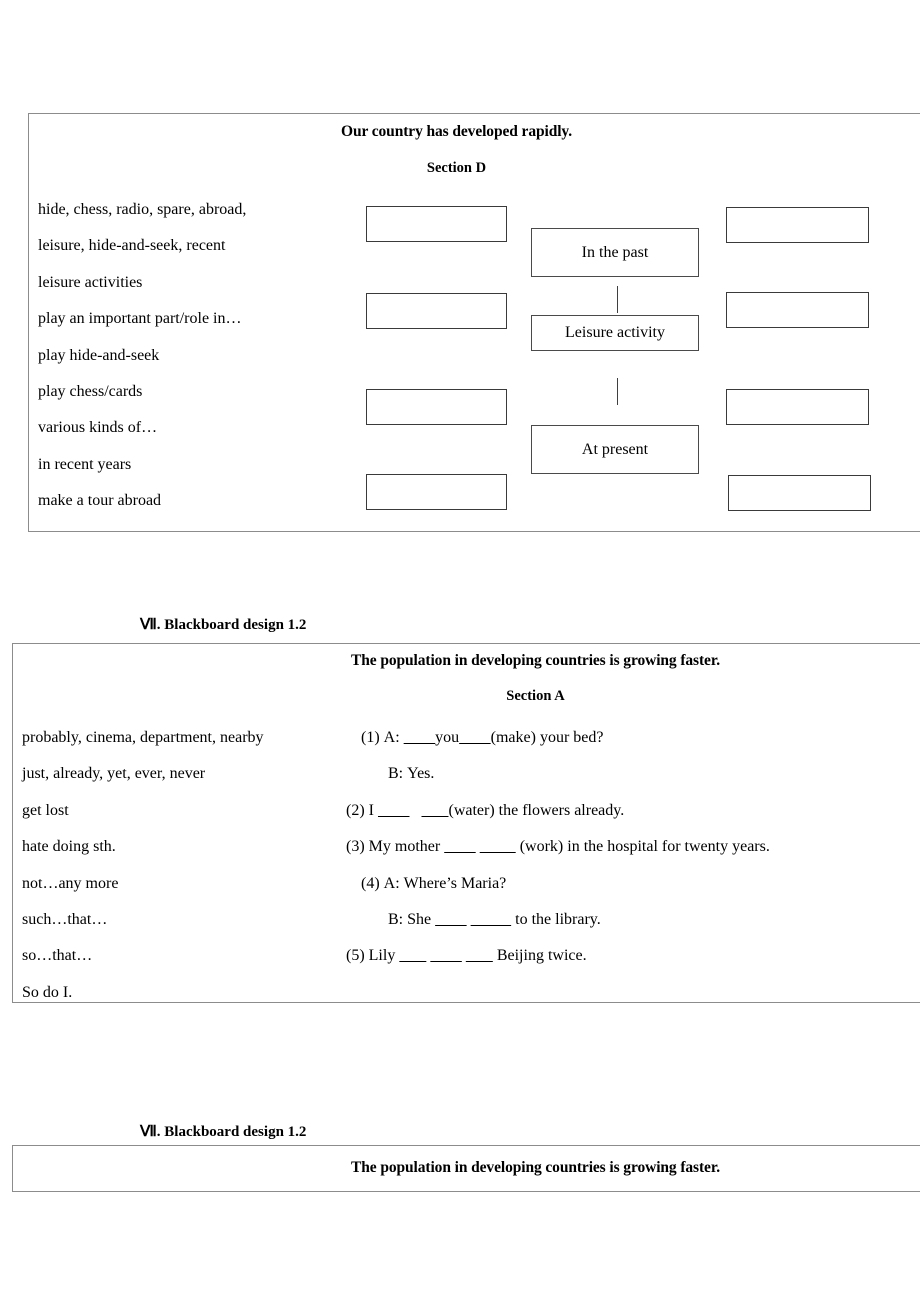  I want to click on word-bank-item: play chess/cards, so click(90, 392).